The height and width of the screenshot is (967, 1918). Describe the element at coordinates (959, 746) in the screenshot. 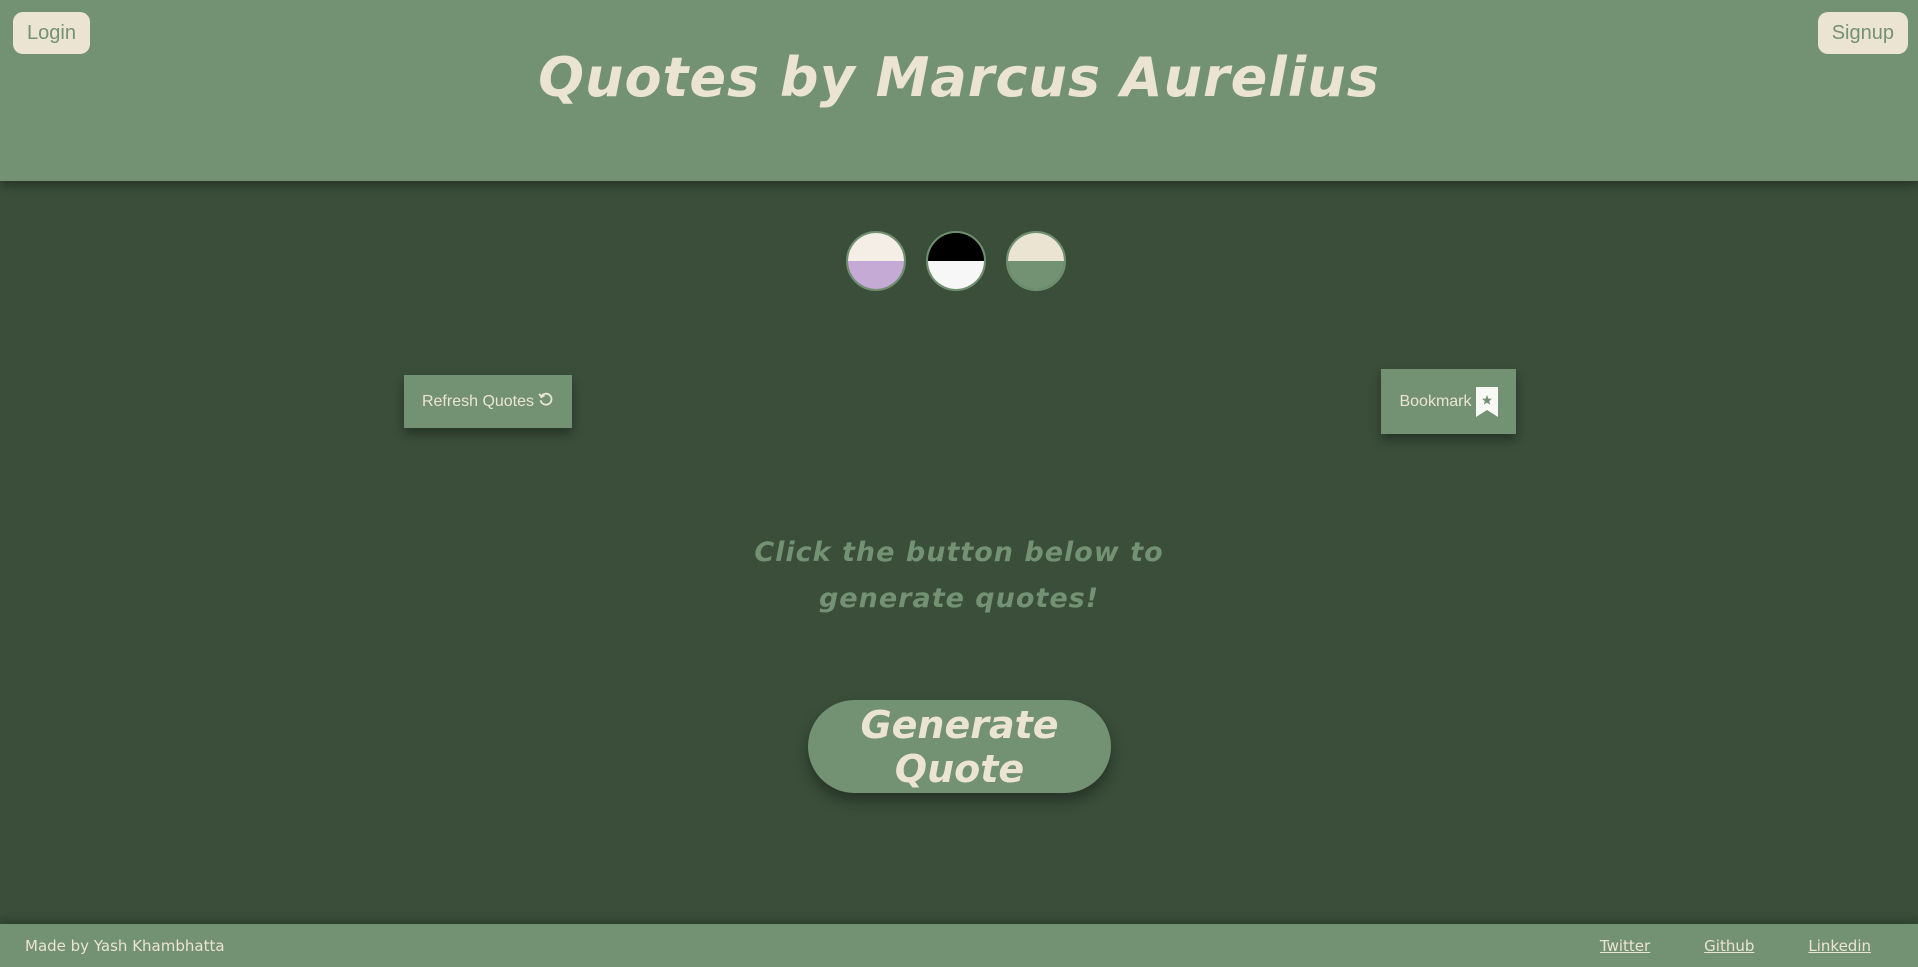

I see `generate-quote-button: Generate Quote` at that location.